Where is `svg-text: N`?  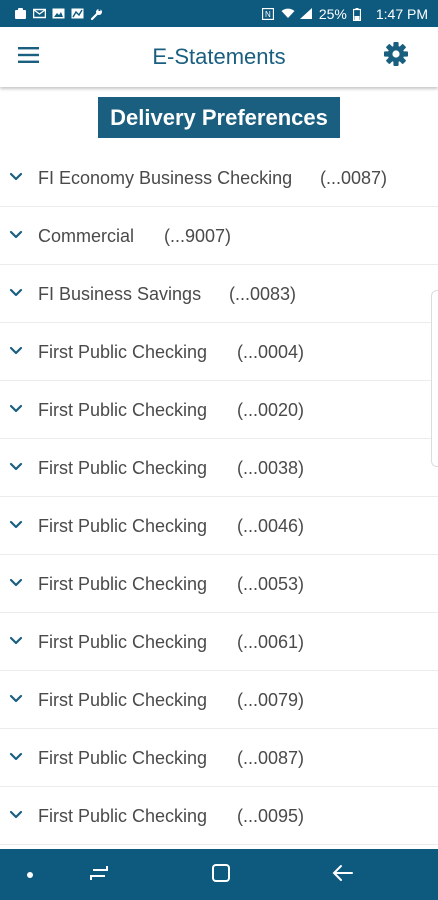 svg-text: N is located at coordinates (268, 14).